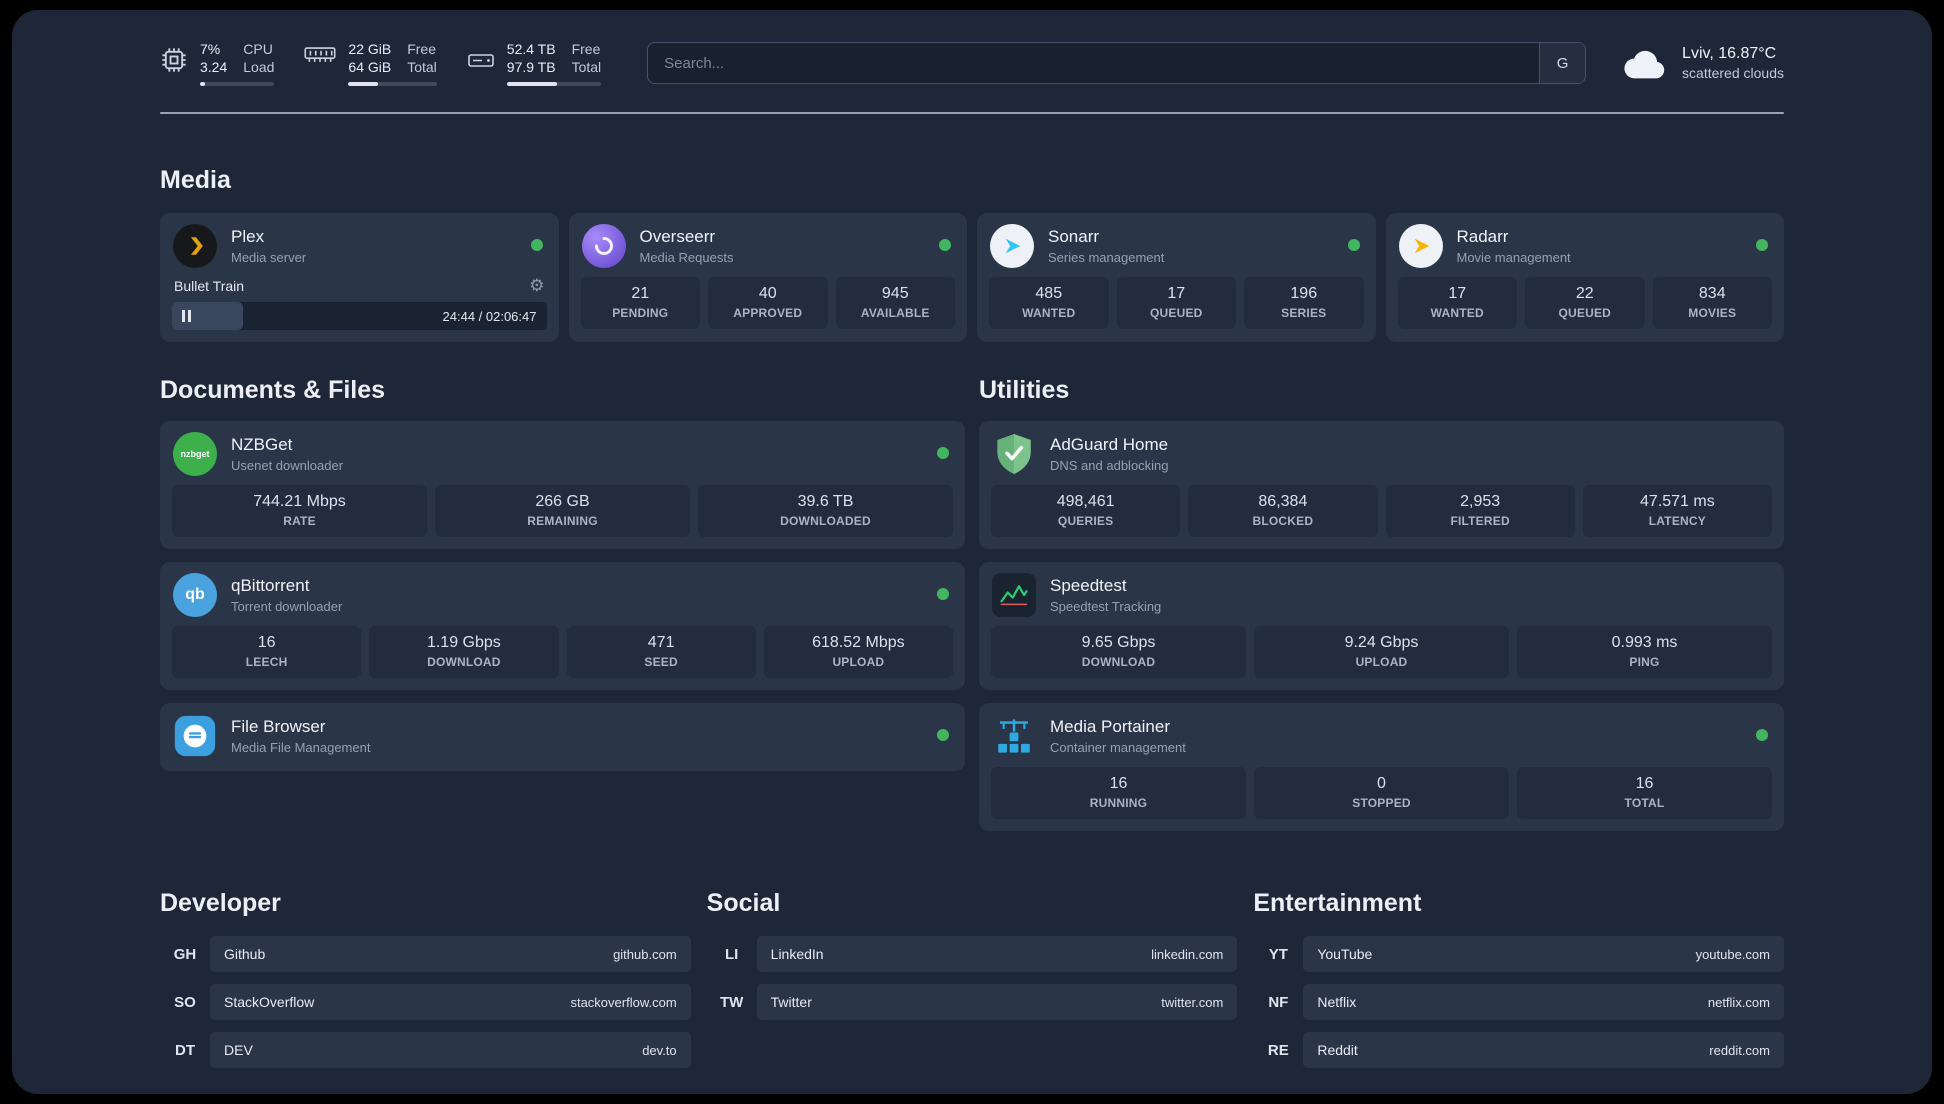  Describe the element at coordinates (1543, 1050) in the screenshot. I see `bookmark-link-reddit: Reddit reddit.com` at that location.